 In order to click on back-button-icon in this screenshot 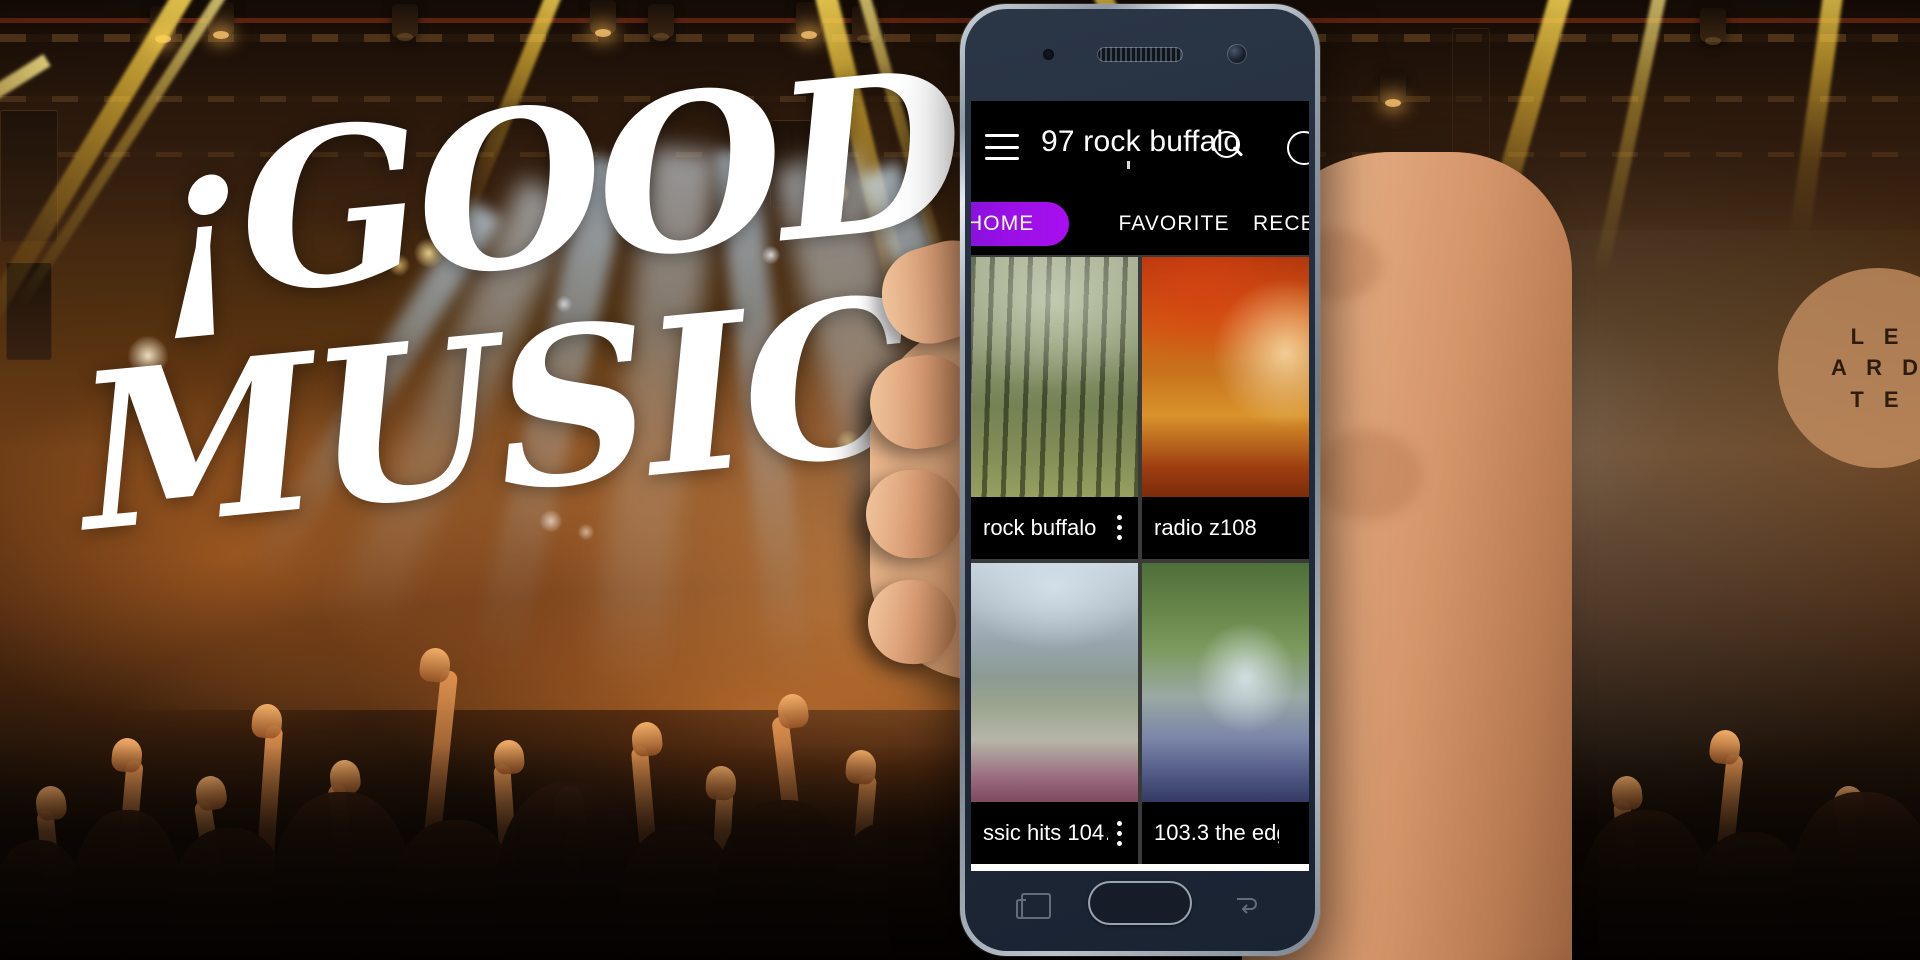, I will do `click(1246, 904)`.